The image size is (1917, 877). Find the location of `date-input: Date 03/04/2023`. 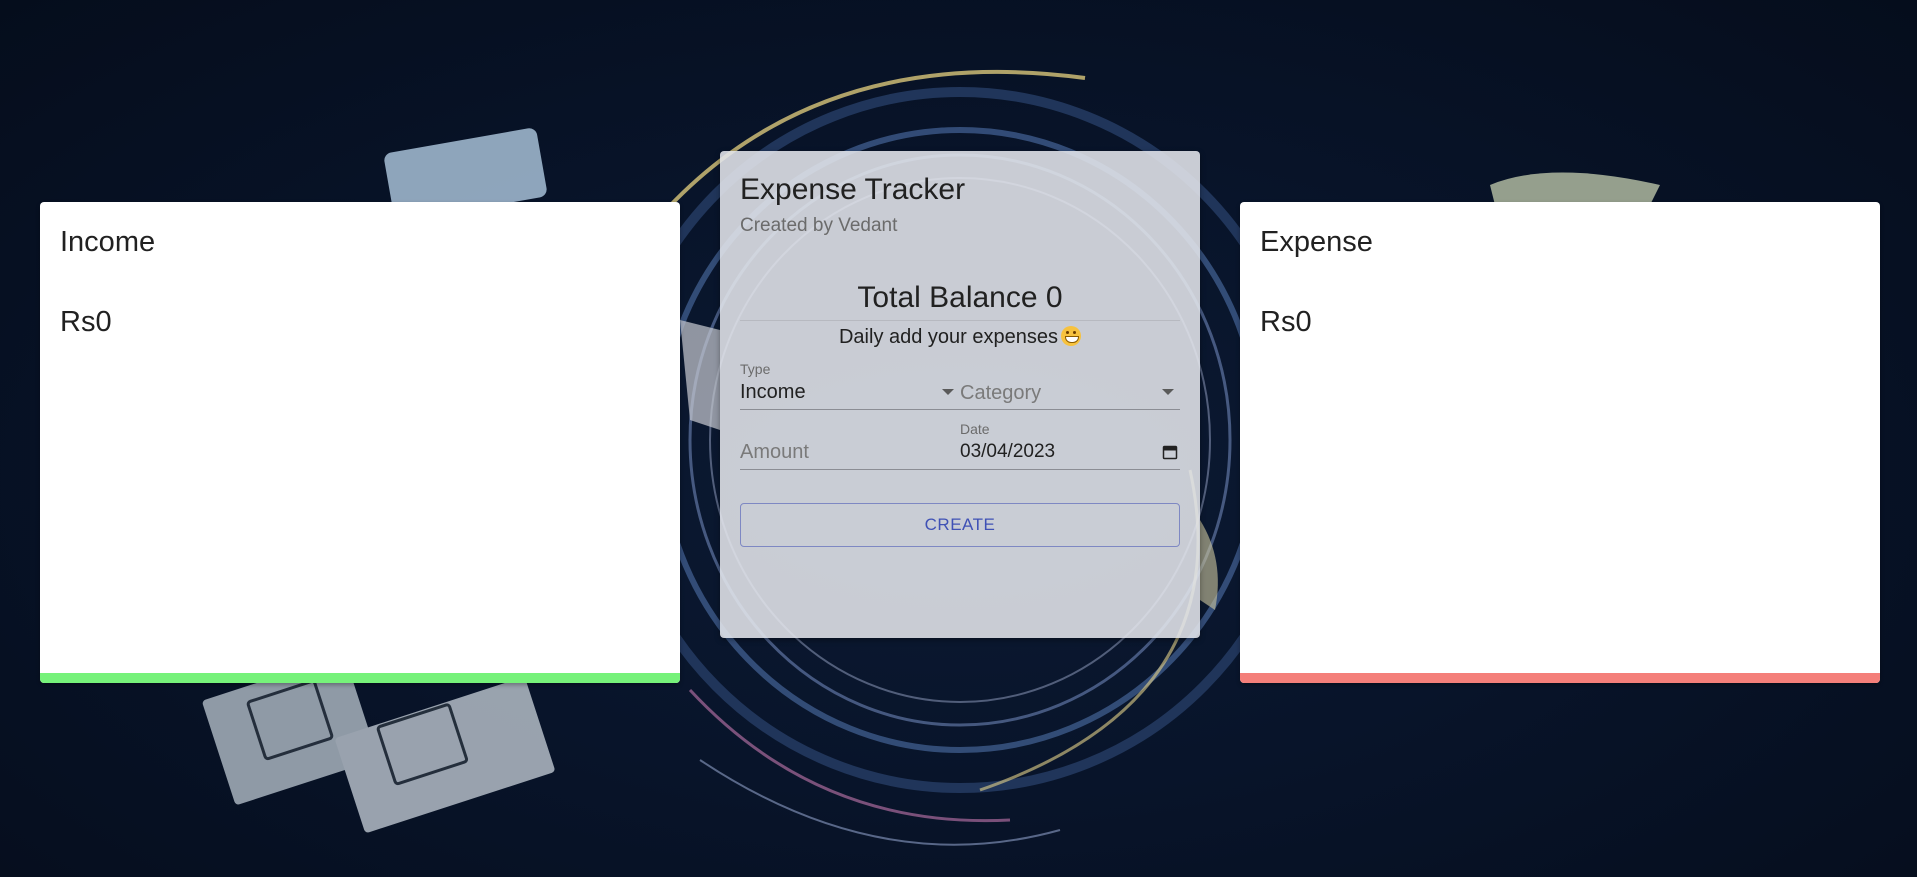

date-input: Date 03/04/2023 is located at coordinates (1070, 445).